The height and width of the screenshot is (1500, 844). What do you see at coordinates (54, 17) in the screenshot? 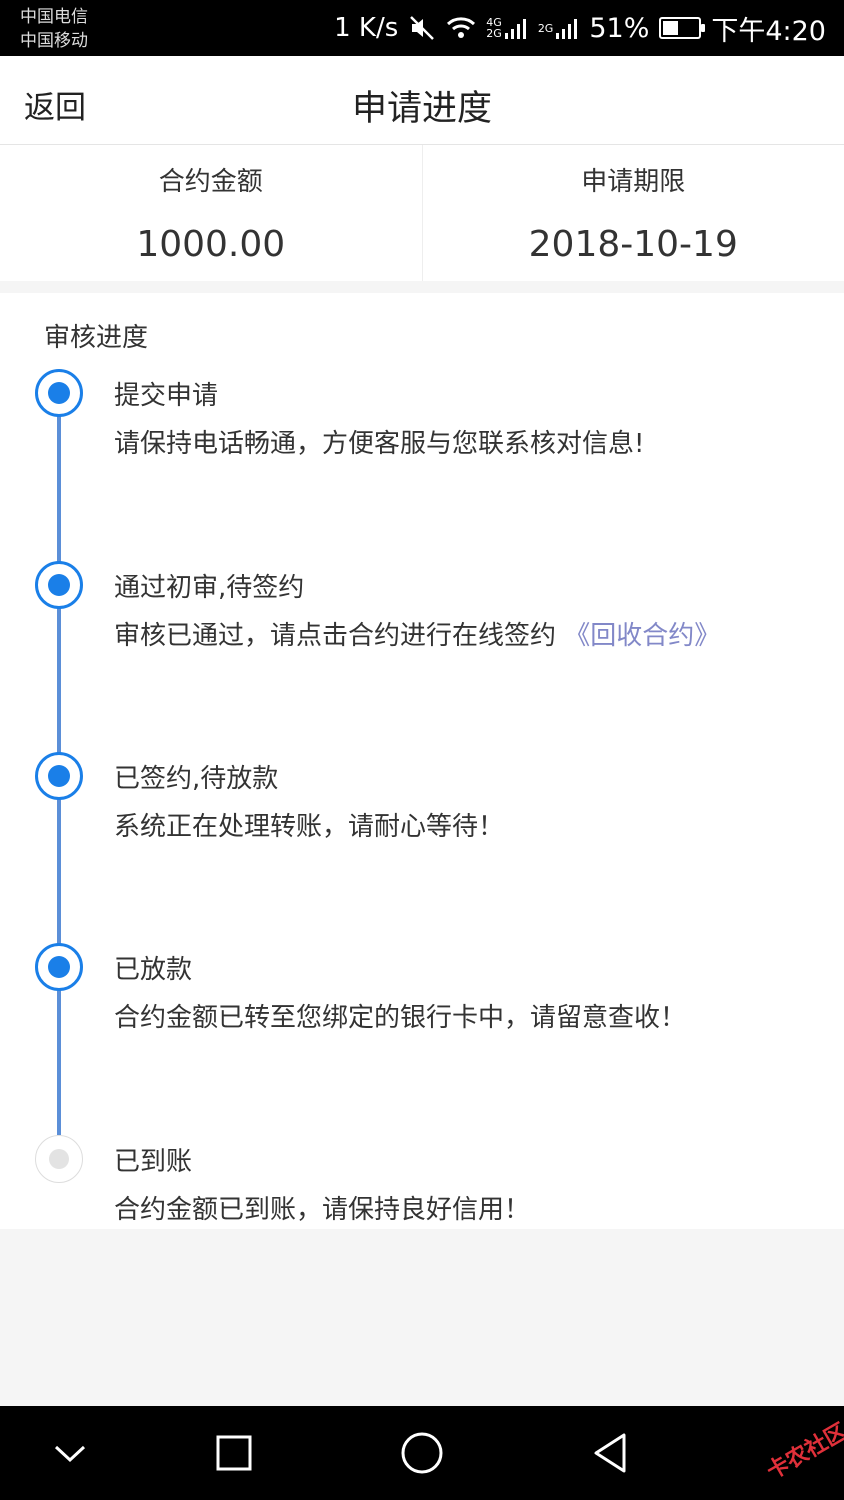
I see `carrier-1: 中国电信` at bounding box center [54, 17].